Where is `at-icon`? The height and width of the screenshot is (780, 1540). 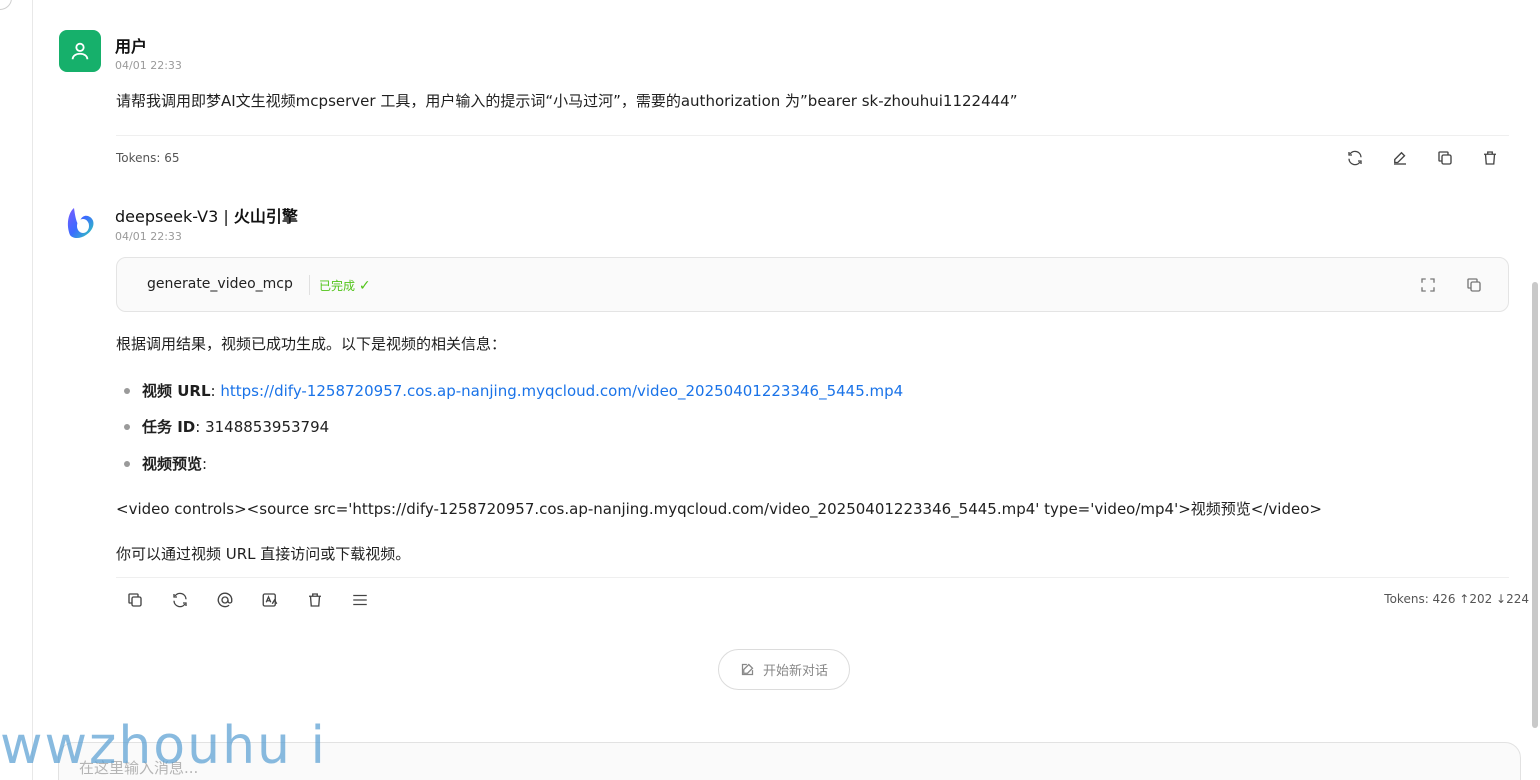 at-icon is located at coordinates (225, 600).